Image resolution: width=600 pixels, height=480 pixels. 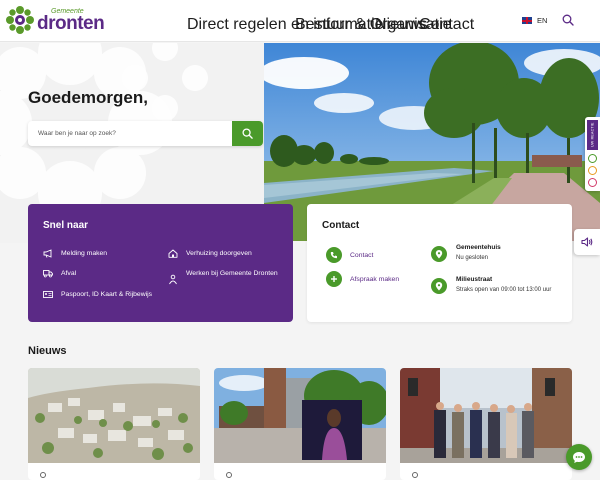 What do you see at coordinates (527, 20) in the screenshot?
I see `uk-flag-icon` at bounding box center [527, 20].